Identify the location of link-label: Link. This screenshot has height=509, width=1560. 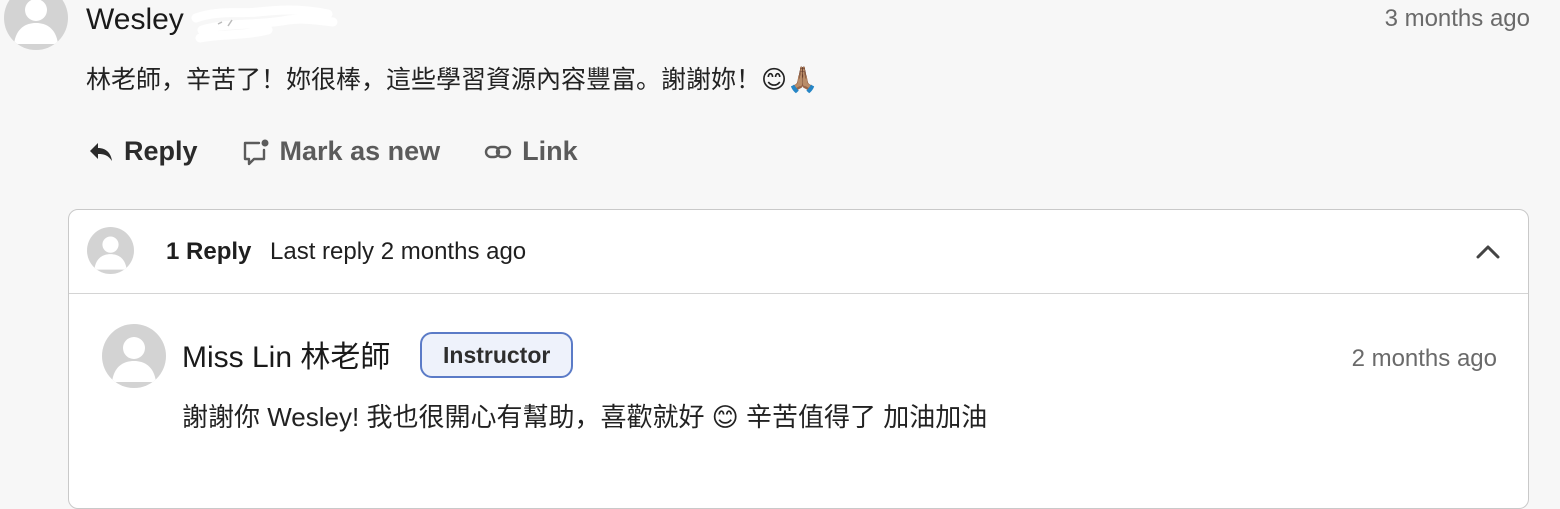
(550, 151).